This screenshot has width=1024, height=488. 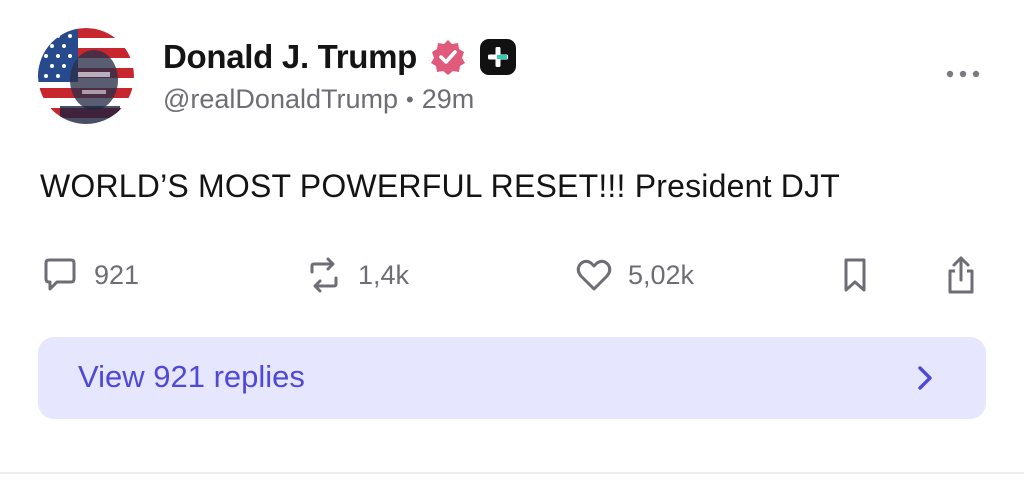 What do you see at coordinates (60, 274) in the screenshot?
I see `comment-bubble-icon` at bounding box center [60, 274].